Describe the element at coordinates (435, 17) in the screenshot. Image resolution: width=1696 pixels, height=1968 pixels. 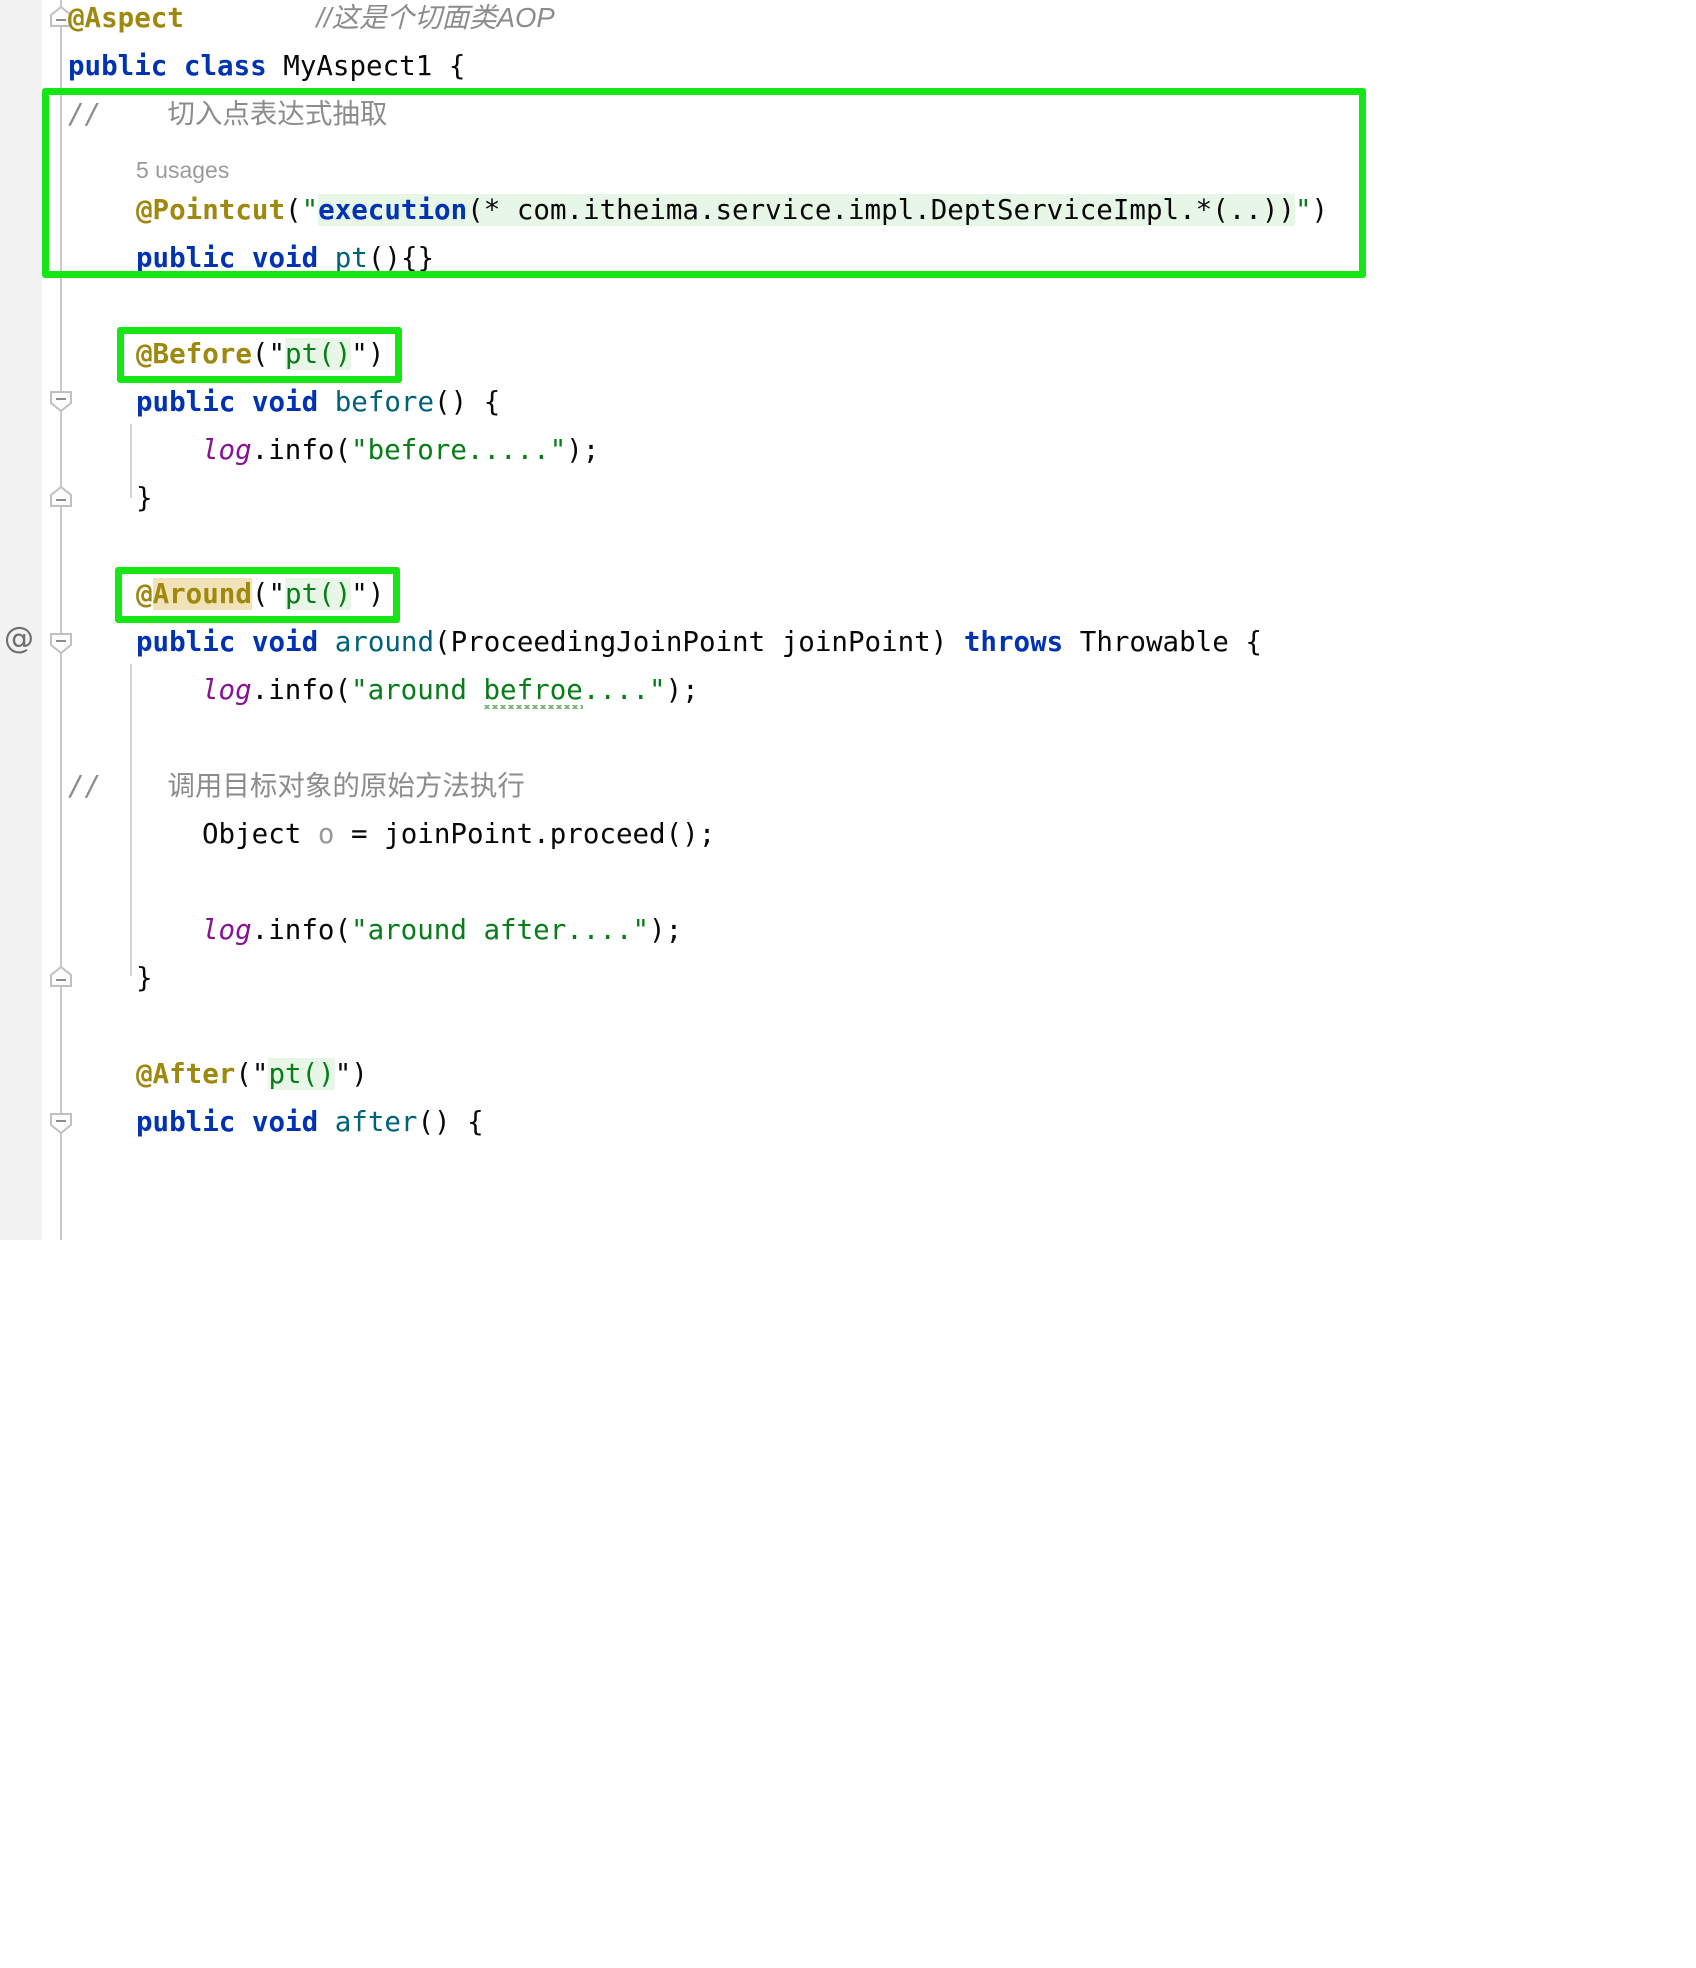
I see `aspect-comment: //这是个切面类AOP` at that location.